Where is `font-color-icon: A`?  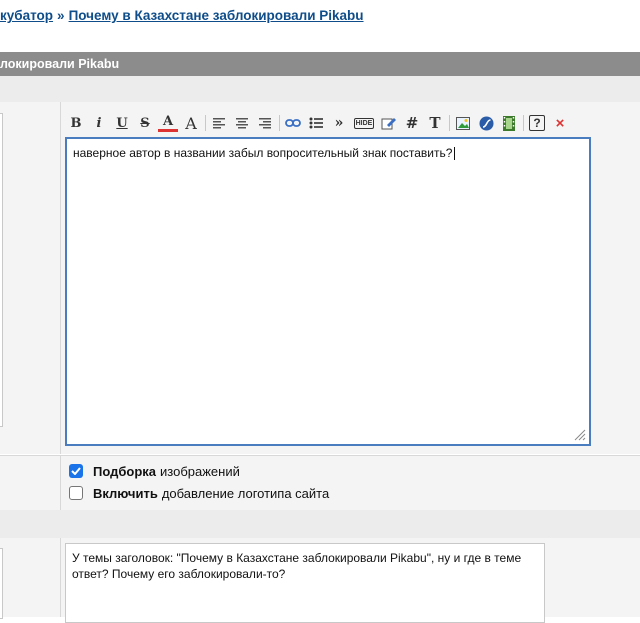 font-color-icon: A is located at coordinates (168, 123).